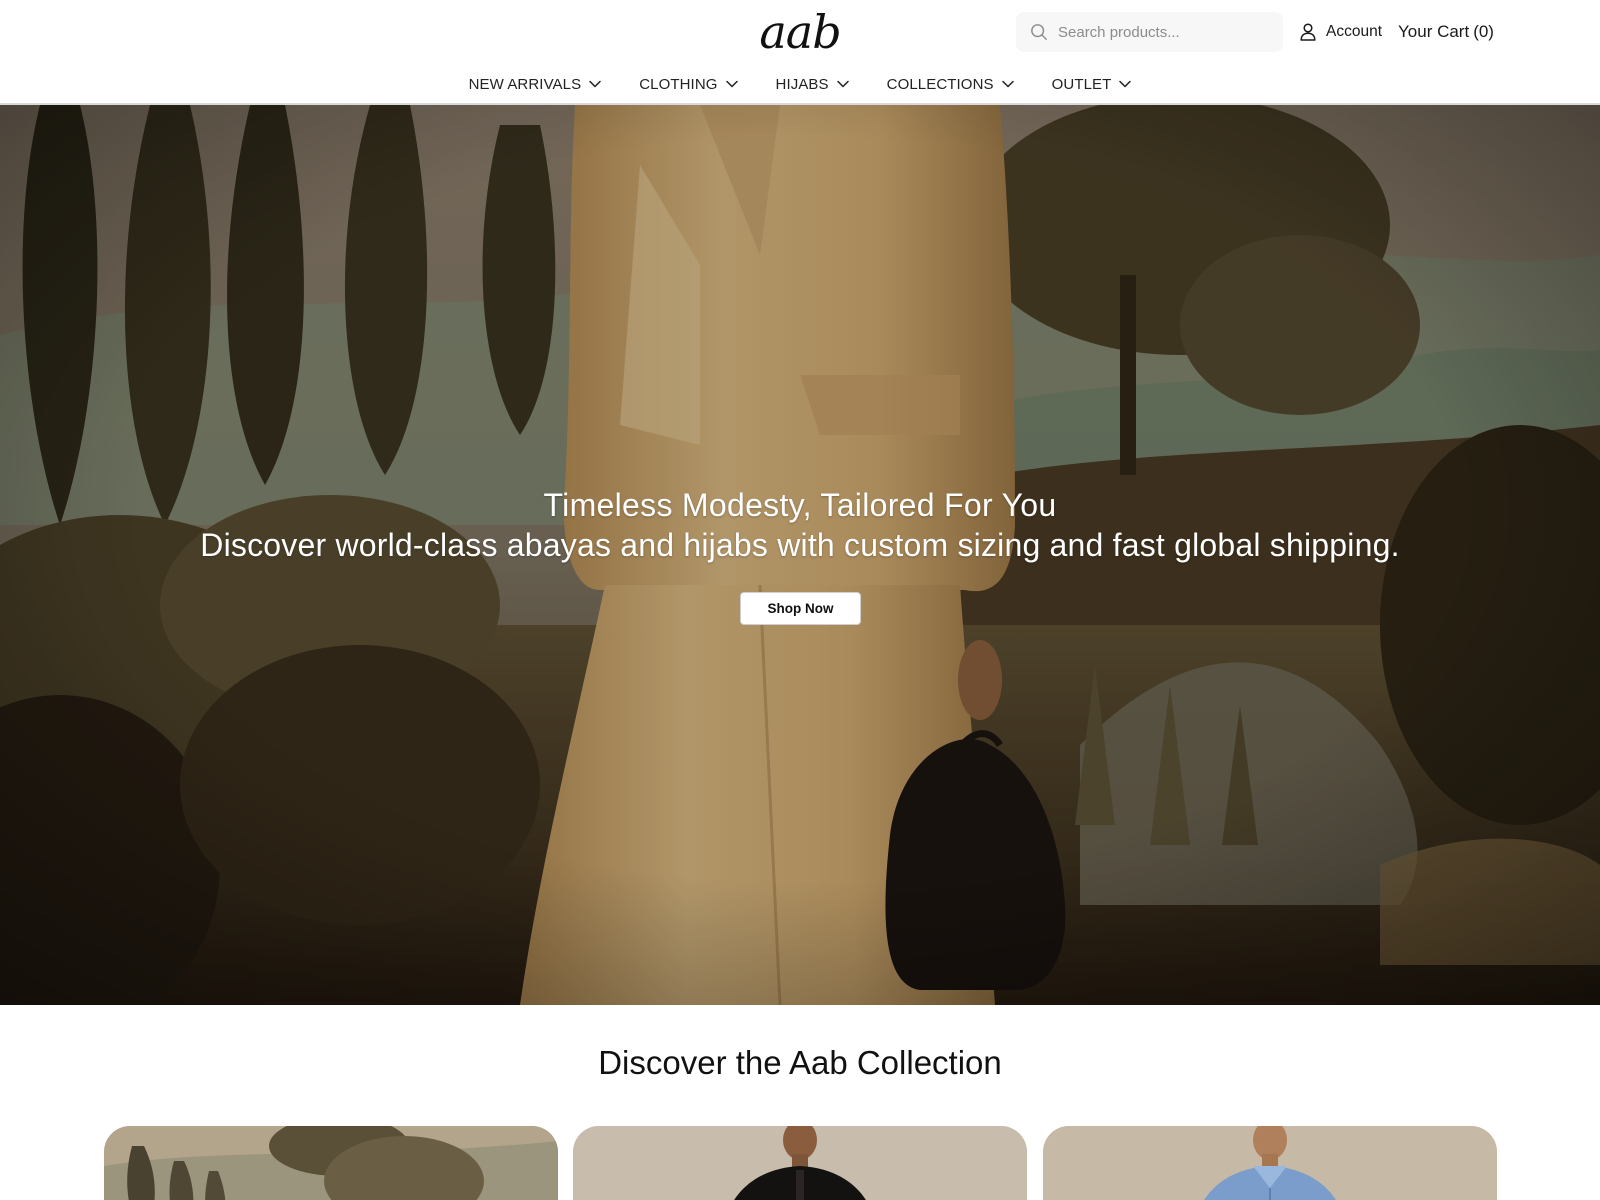 The height and width of the screenshot is (1200, 1600). I want to click on nav-item-label: OUTLET, so click(1082, 84).